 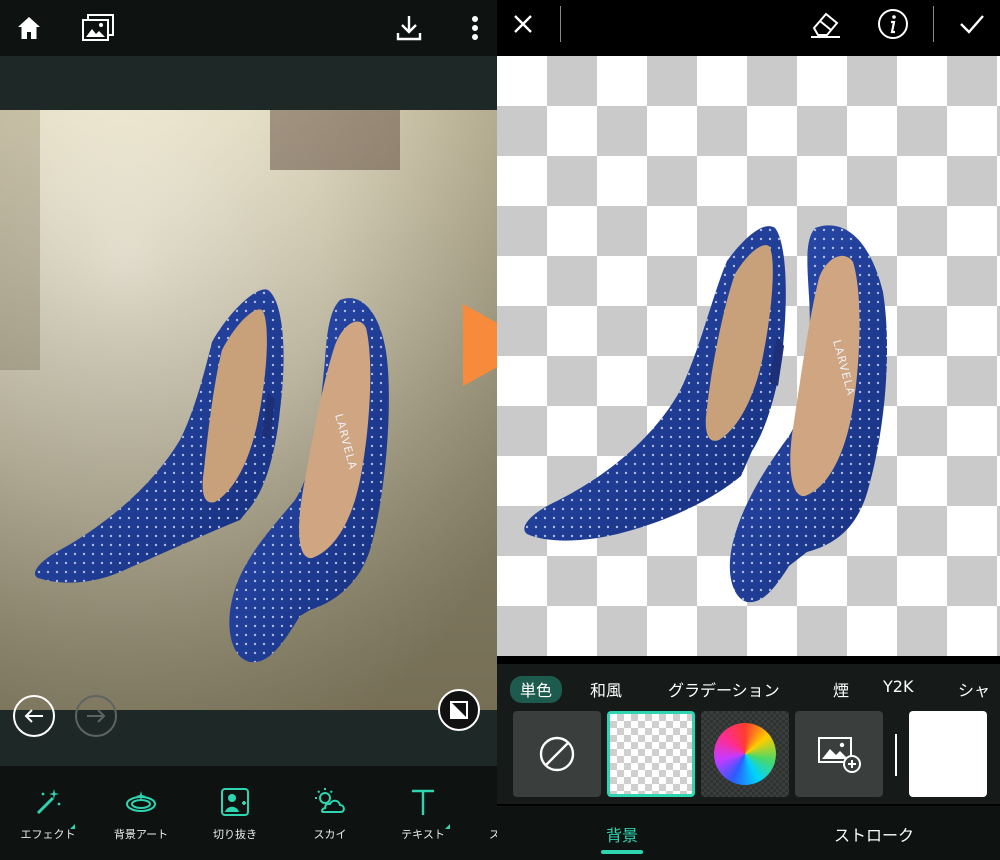 What do you see at coordinates (825, 24) in the screenshot?
I see `eraser-icon` at bounding box center [825, 24].